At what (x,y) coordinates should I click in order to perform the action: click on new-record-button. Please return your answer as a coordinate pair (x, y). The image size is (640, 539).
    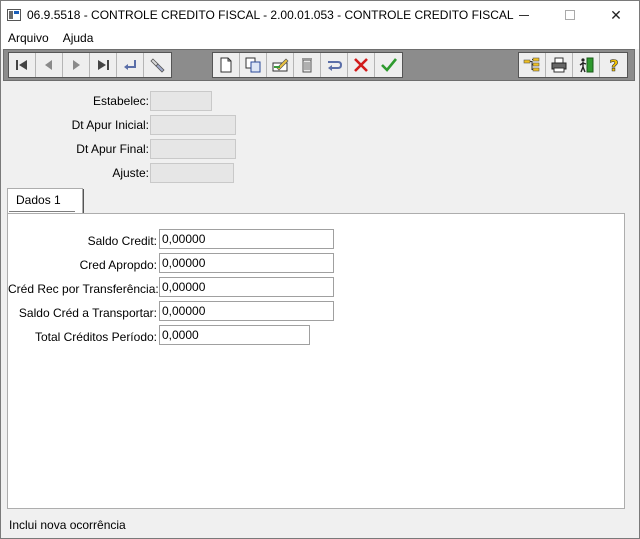
    Looking at the image, I should click on (226, 65).